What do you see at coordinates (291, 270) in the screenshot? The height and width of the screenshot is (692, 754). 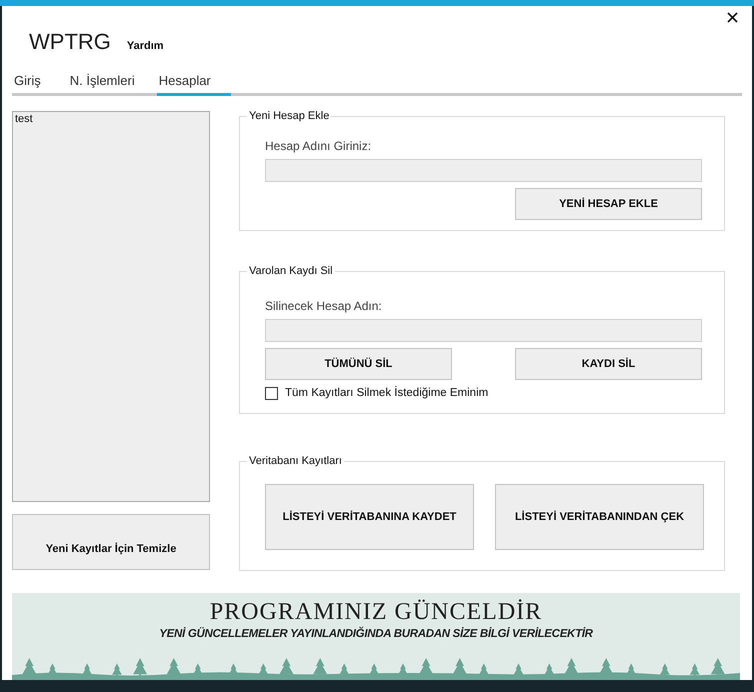 I see `group-title: Varolan Kaydı Sil` at bounding box center [291, 270].